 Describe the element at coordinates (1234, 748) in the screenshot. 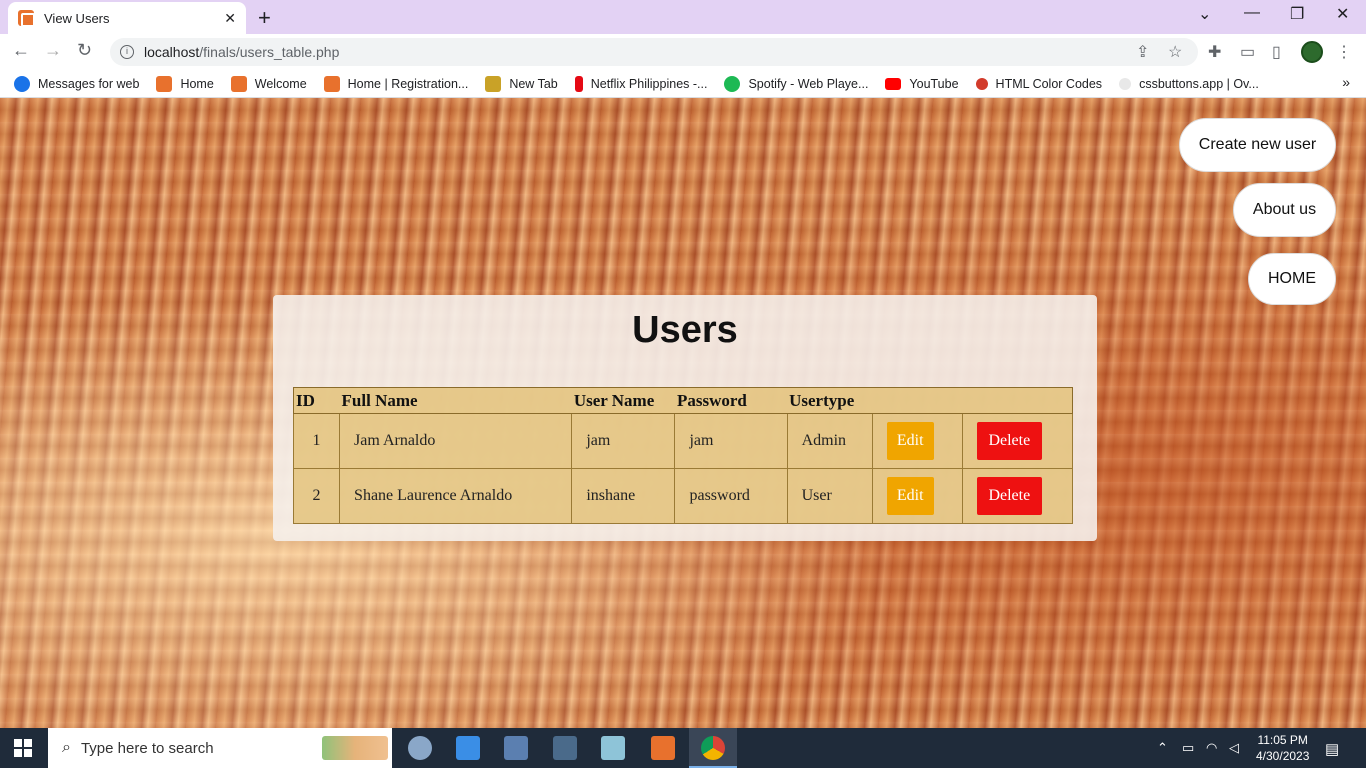

I see `volume-icon: ◁` at that location.